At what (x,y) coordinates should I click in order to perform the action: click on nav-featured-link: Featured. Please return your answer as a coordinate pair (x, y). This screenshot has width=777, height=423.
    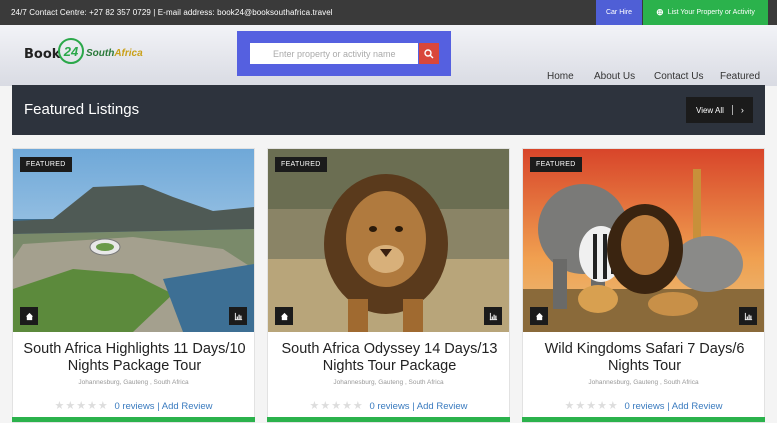
    Looking at the image, I should click on (740, 76).